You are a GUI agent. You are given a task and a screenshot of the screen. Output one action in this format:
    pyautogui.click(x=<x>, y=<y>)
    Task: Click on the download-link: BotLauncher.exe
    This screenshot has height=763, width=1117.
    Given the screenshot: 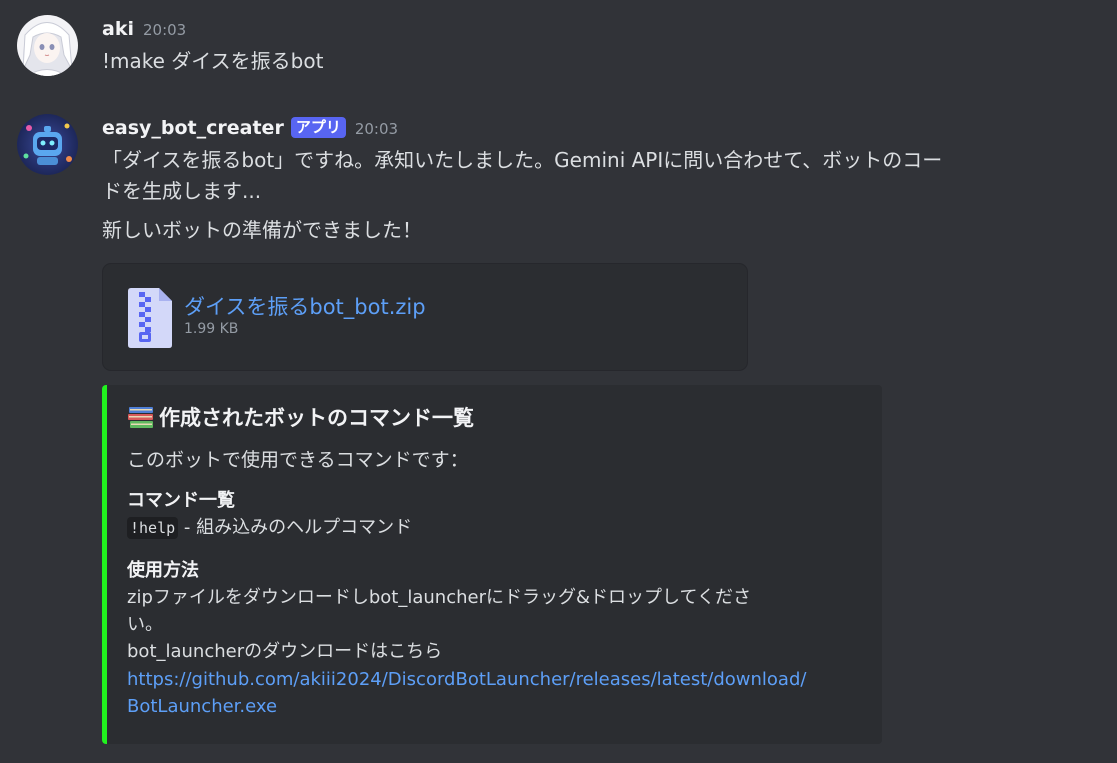 What is the action you would take?
    pyautogui.click(x=202, y=706)
    